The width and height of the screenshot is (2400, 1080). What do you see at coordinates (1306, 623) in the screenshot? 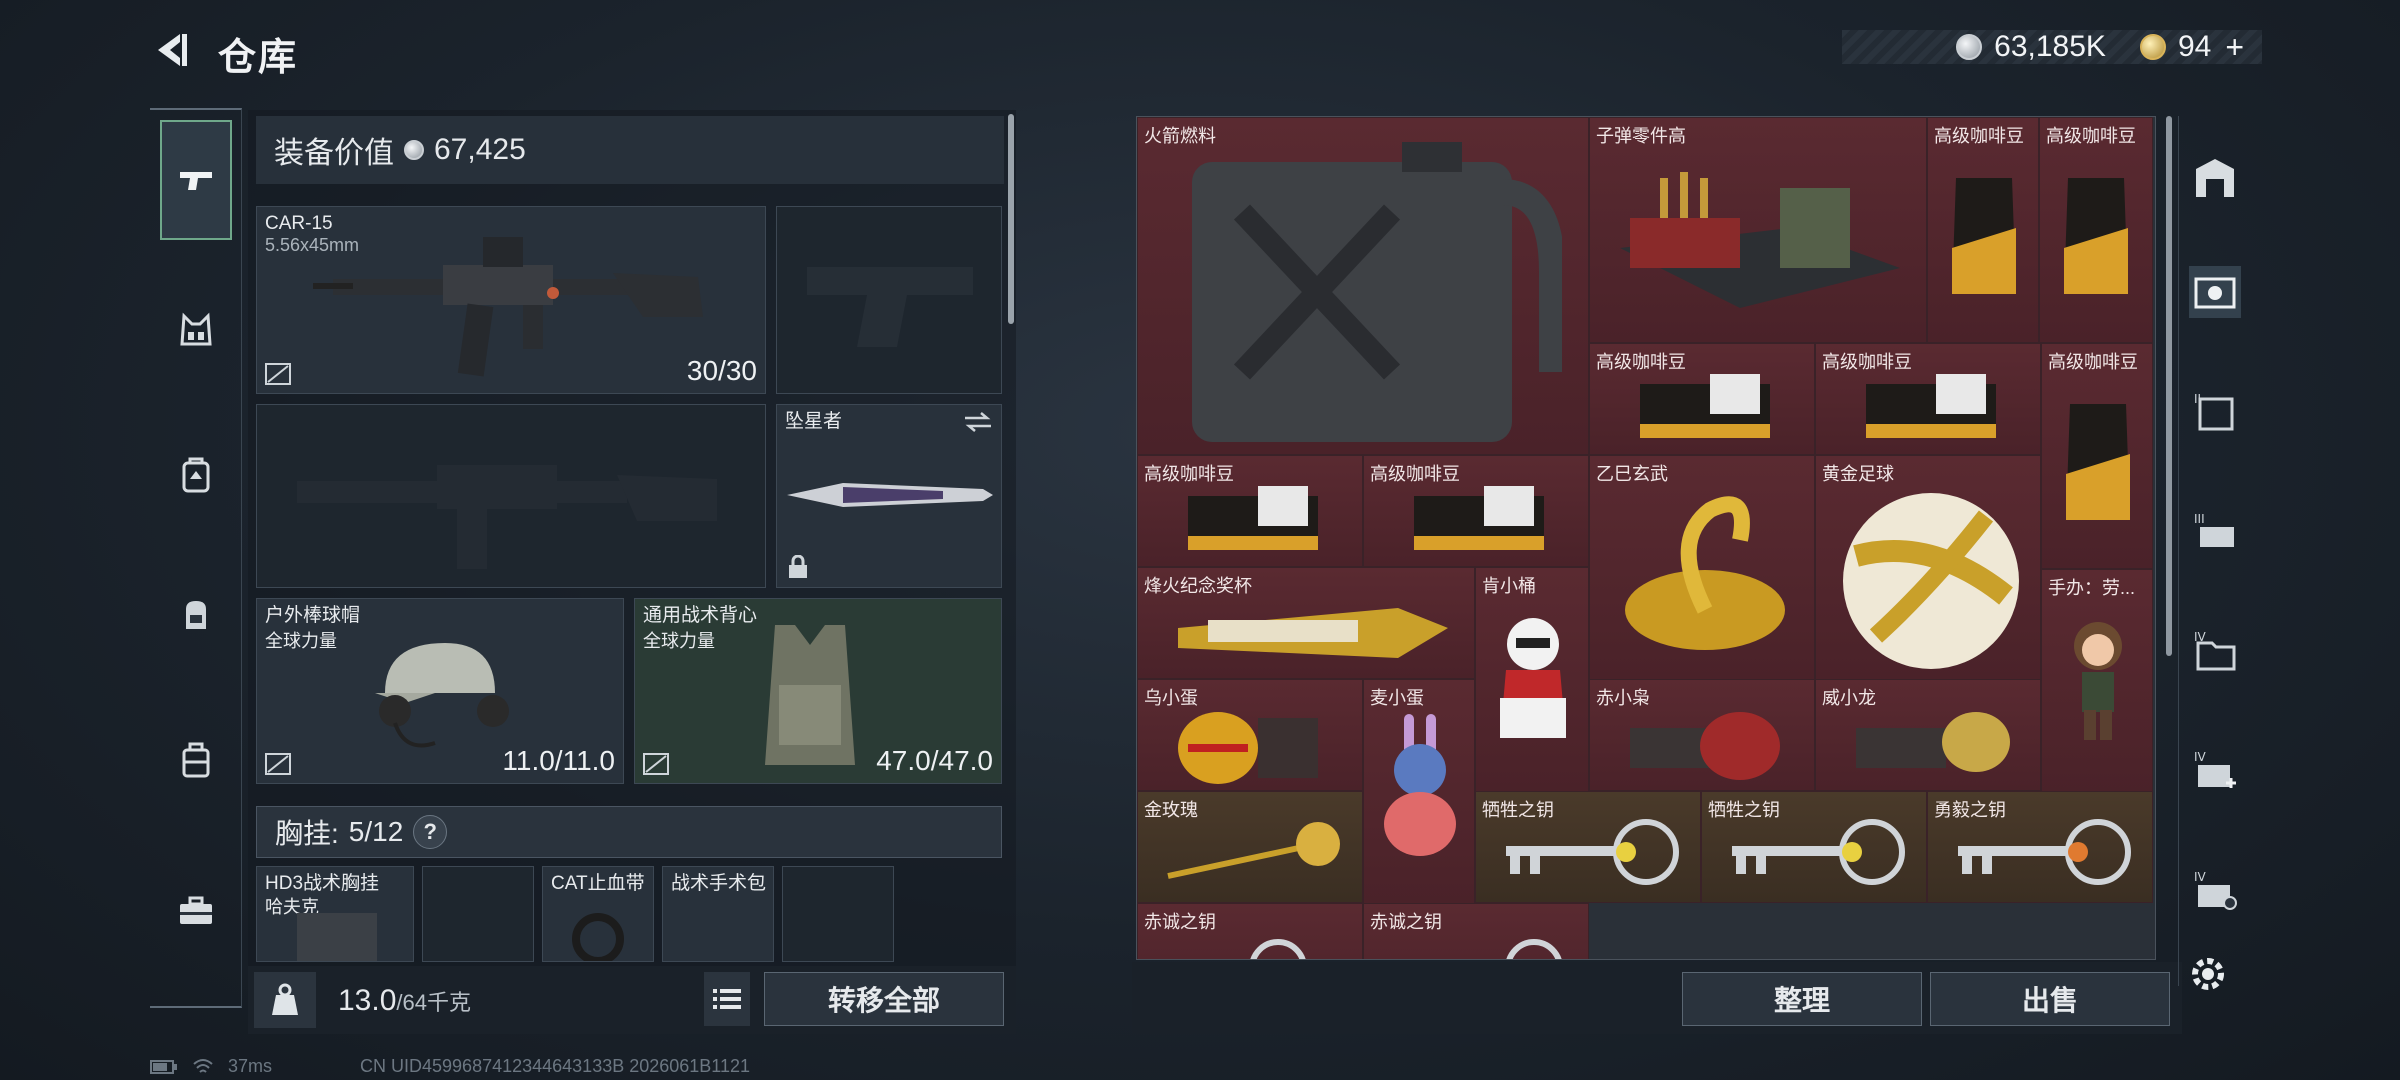
I see `storage-item: 烽火纪念奖杯` at bounding box center [1306, 623].